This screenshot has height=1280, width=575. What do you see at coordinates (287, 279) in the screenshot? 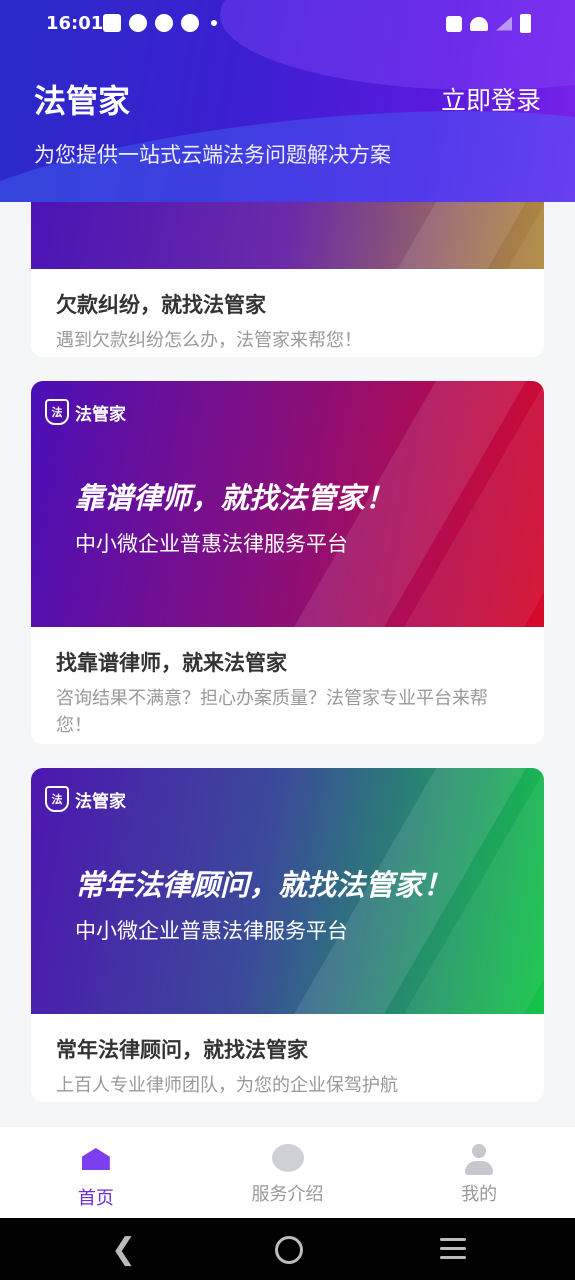
I see `service-card-debt-dispute: 欠款纠纷，就找法管家 遇到欠款纠纷怎么办，法管家来帮您！` at bounding box center [287, 279].